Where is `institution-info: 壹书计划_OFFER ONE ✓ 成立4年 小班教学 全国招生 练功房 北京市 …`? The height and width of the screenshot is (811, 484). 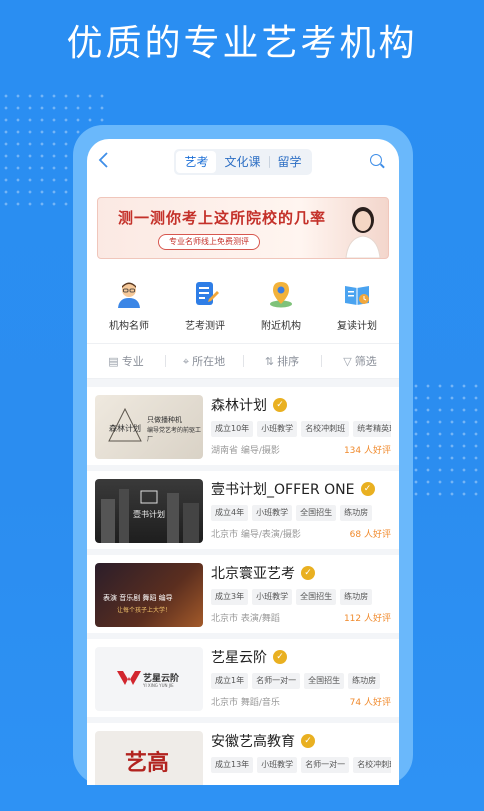 institution-info: 壹书计划_OFFER ONE ✓ 成立4年 小班教学 全国招生 练功房 北京市 … is located at coordinates (297, 511).